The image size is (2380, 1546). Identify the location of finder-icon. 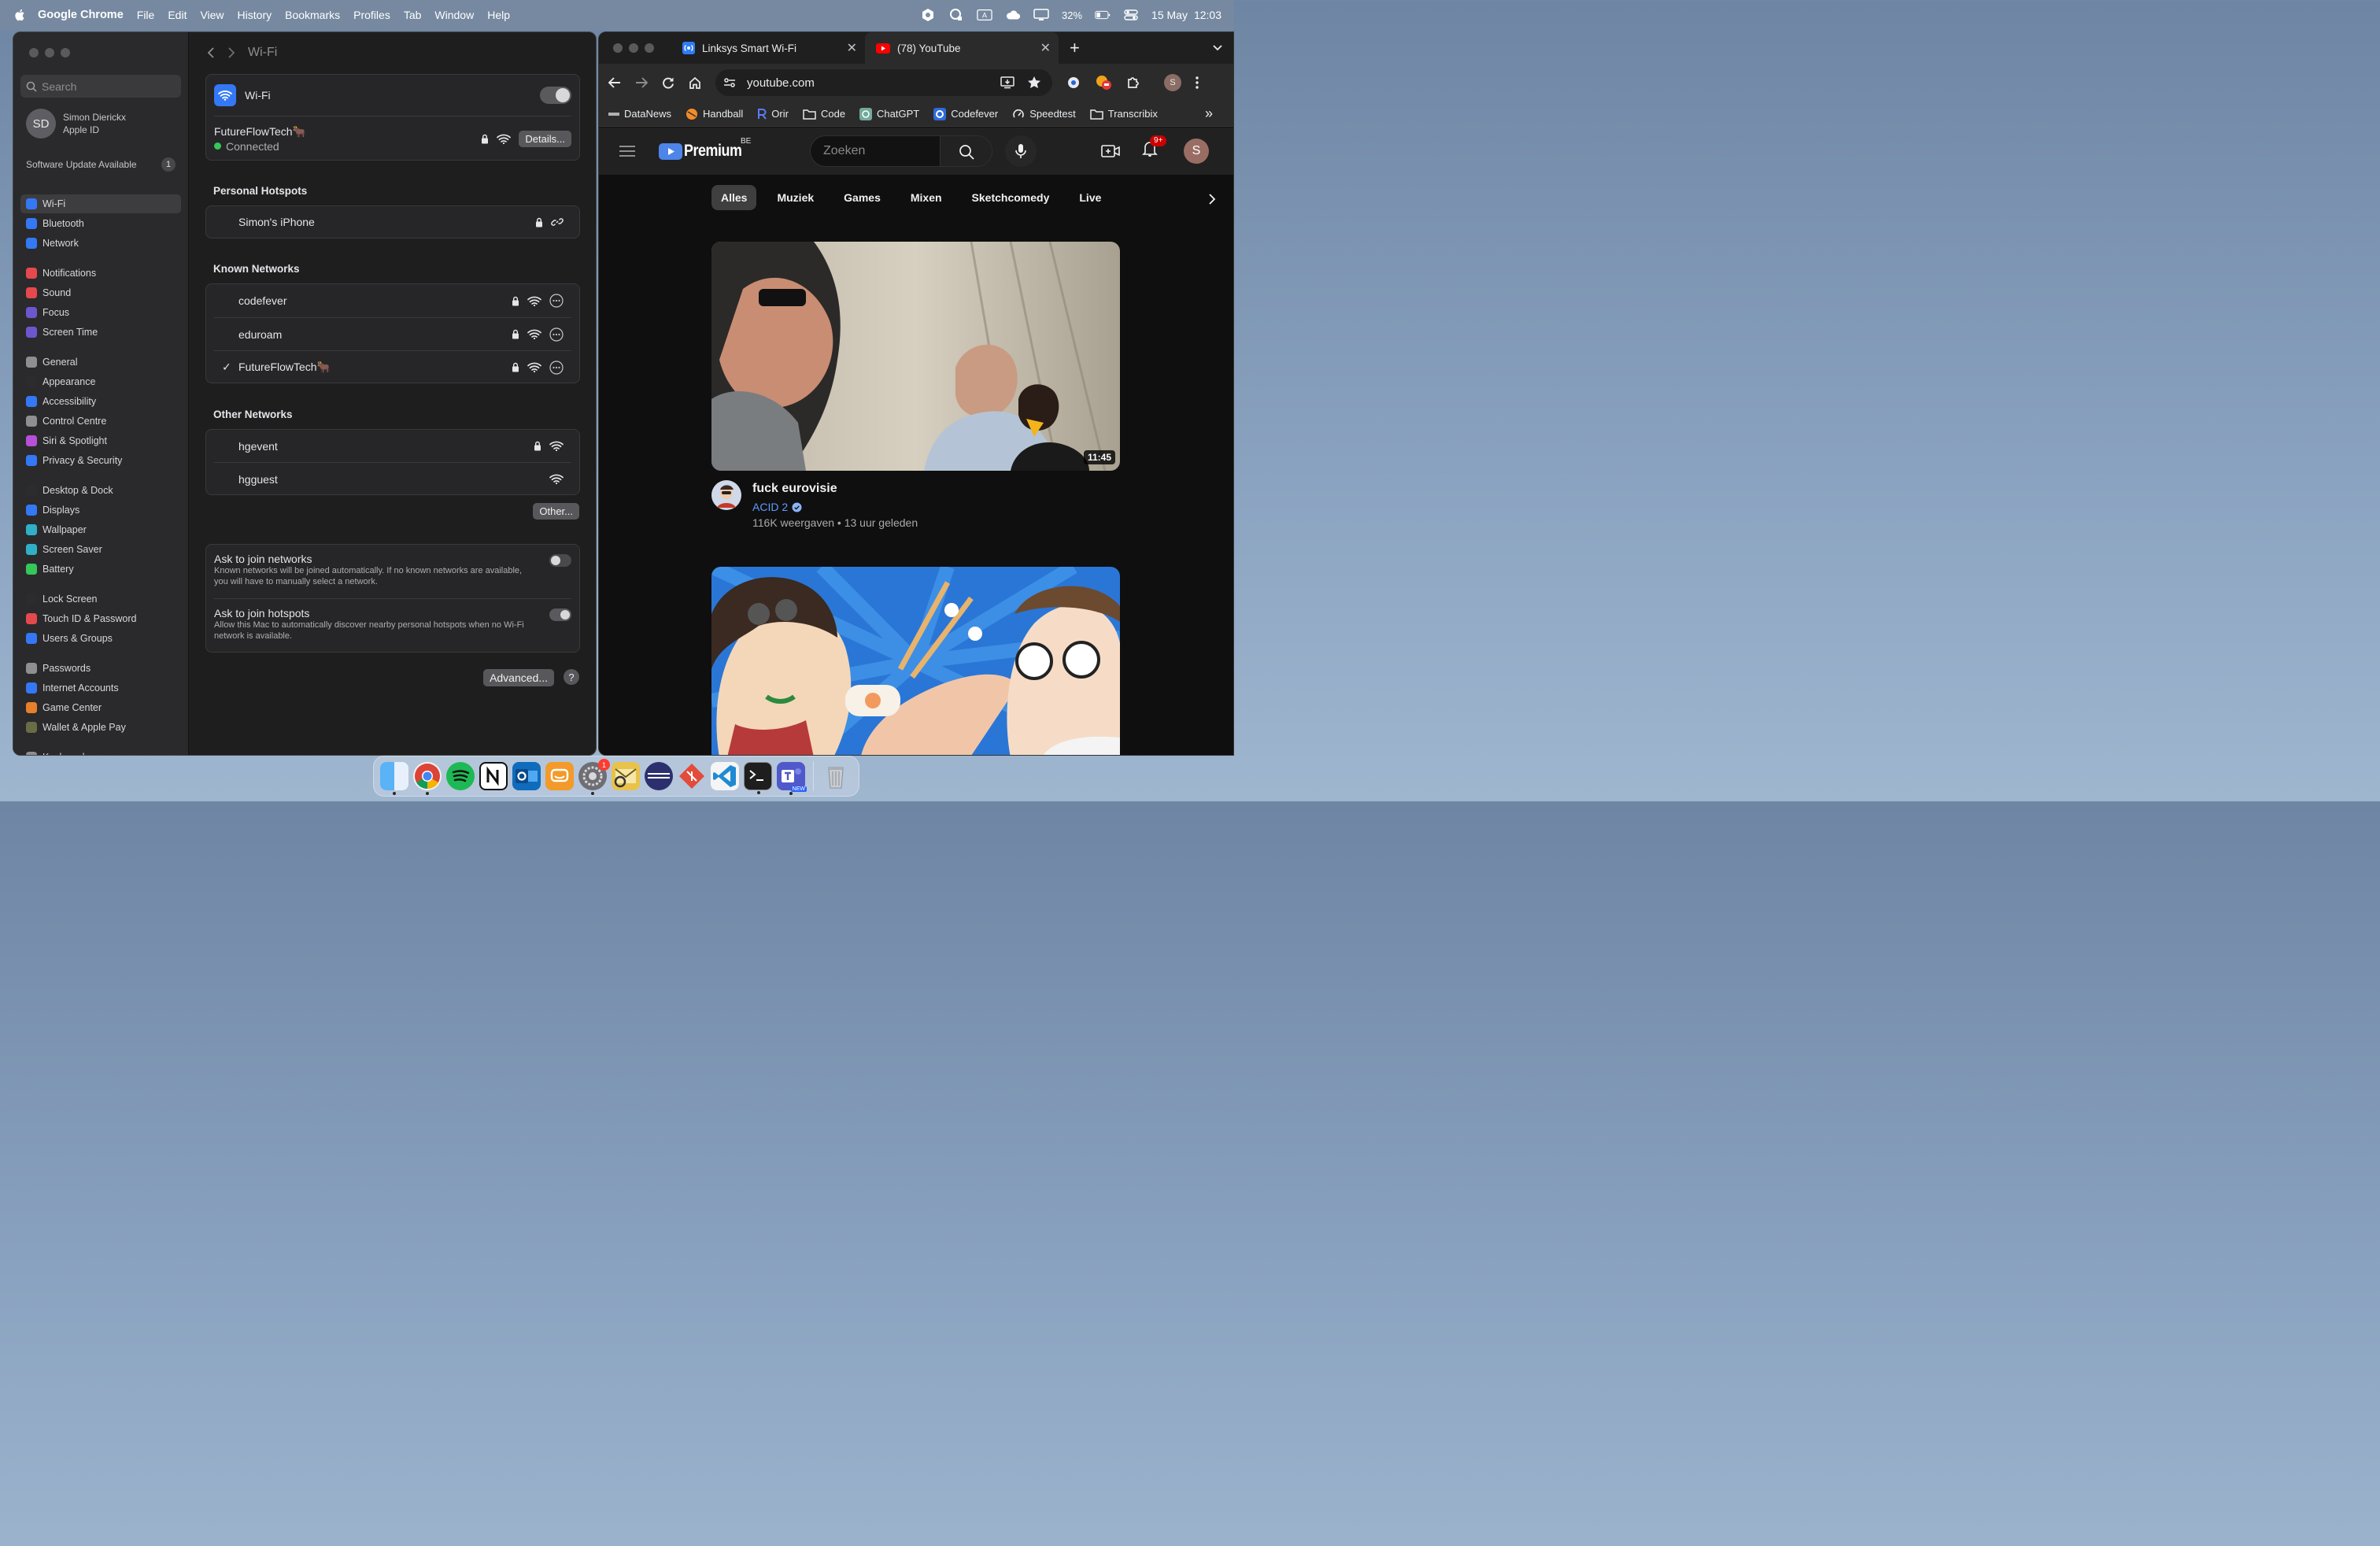
(394, 778).